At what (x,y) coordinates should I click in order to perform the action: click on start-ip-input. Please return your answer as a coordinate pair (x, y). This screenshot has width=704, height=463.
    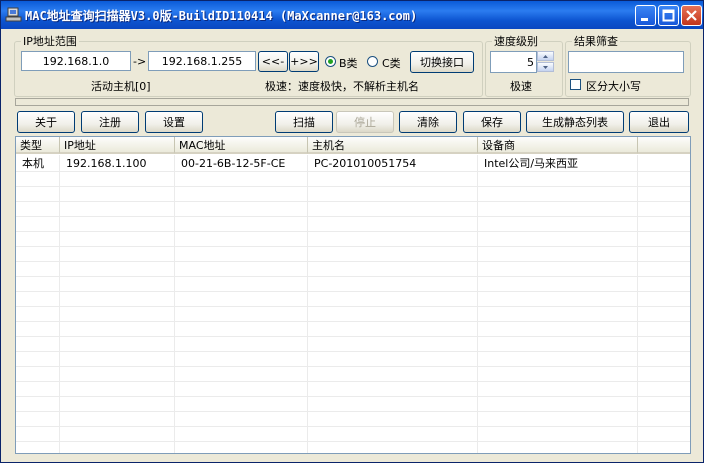
    Looking at the image, I should click on (76, 61).